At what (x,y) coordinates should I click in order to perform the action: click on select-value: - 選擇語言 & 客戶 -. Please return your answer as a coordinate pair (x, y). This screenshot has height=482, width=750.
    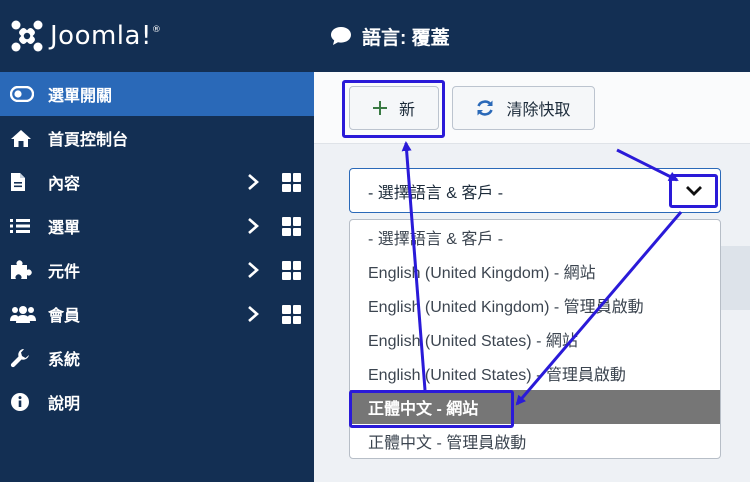
    Looking at the image, I should click on (436, 193).